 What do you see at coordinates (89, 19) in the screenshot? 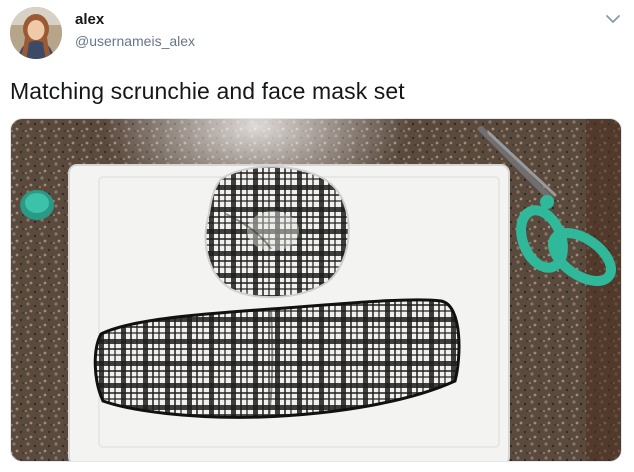
I see `display-name: alex` at bounding box center [89, 19].